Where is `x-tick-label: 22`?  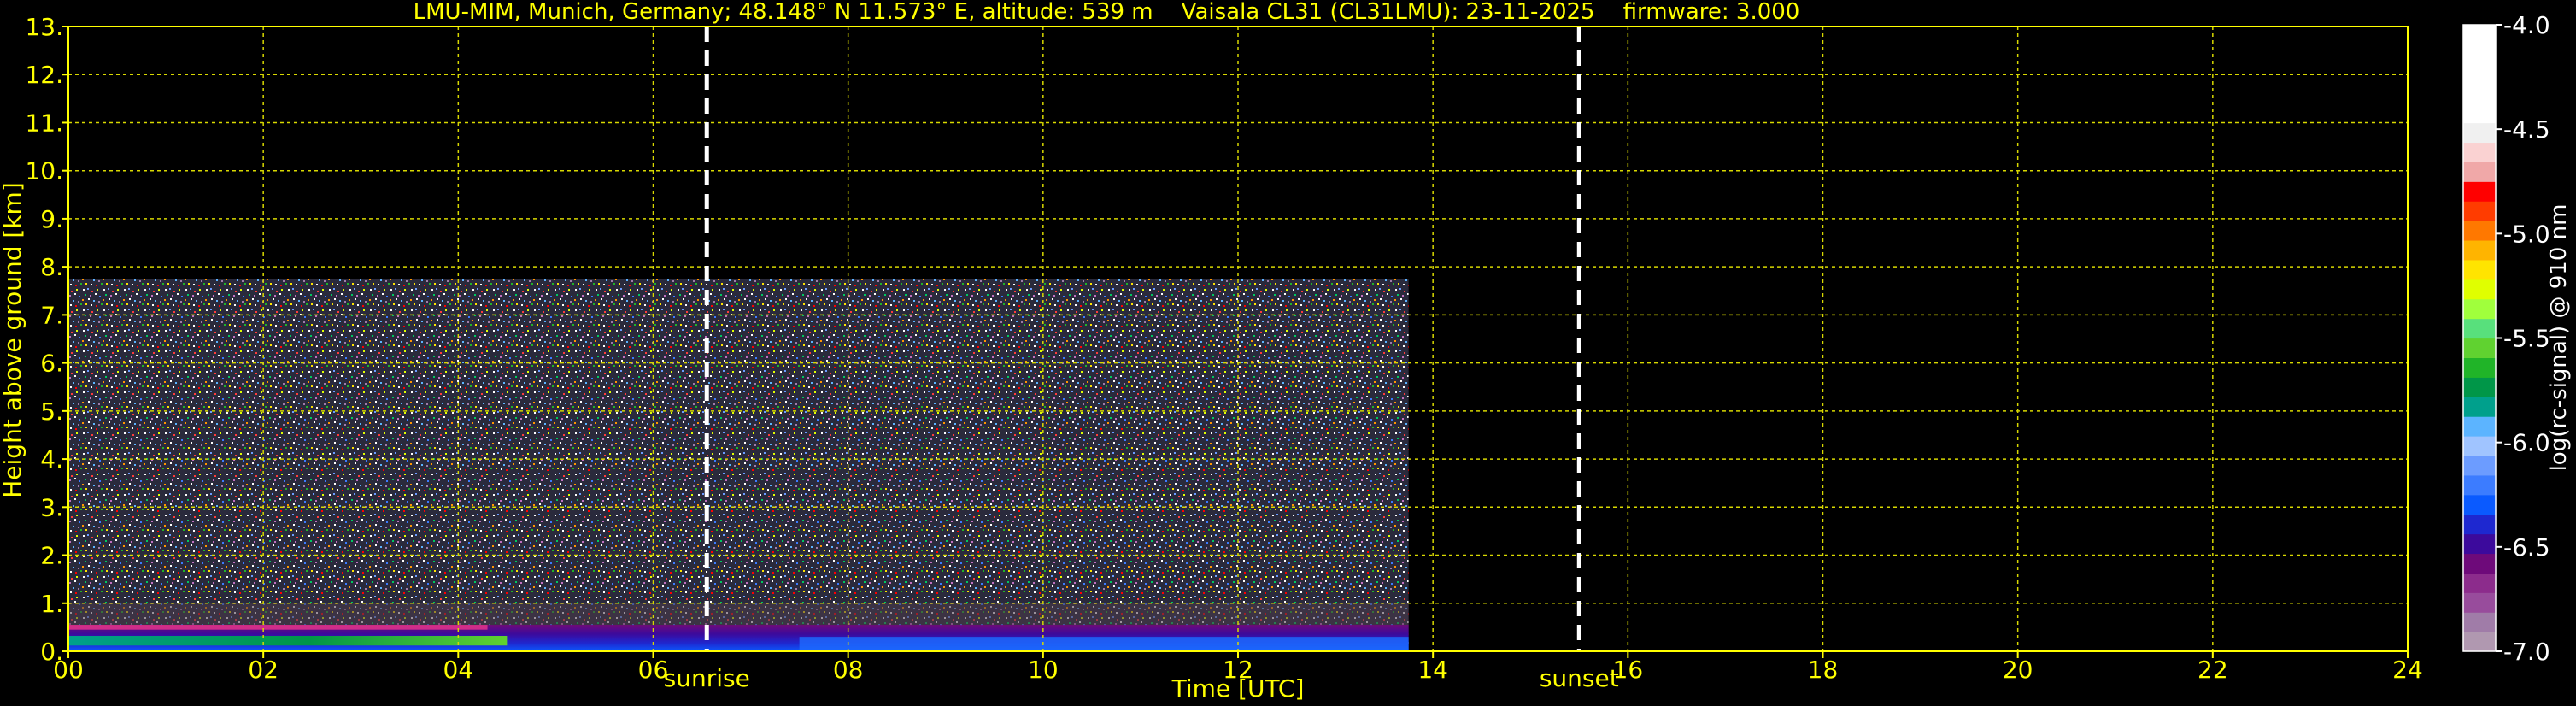
x-tick-label: 22 is located at coordinates (2213, 670).